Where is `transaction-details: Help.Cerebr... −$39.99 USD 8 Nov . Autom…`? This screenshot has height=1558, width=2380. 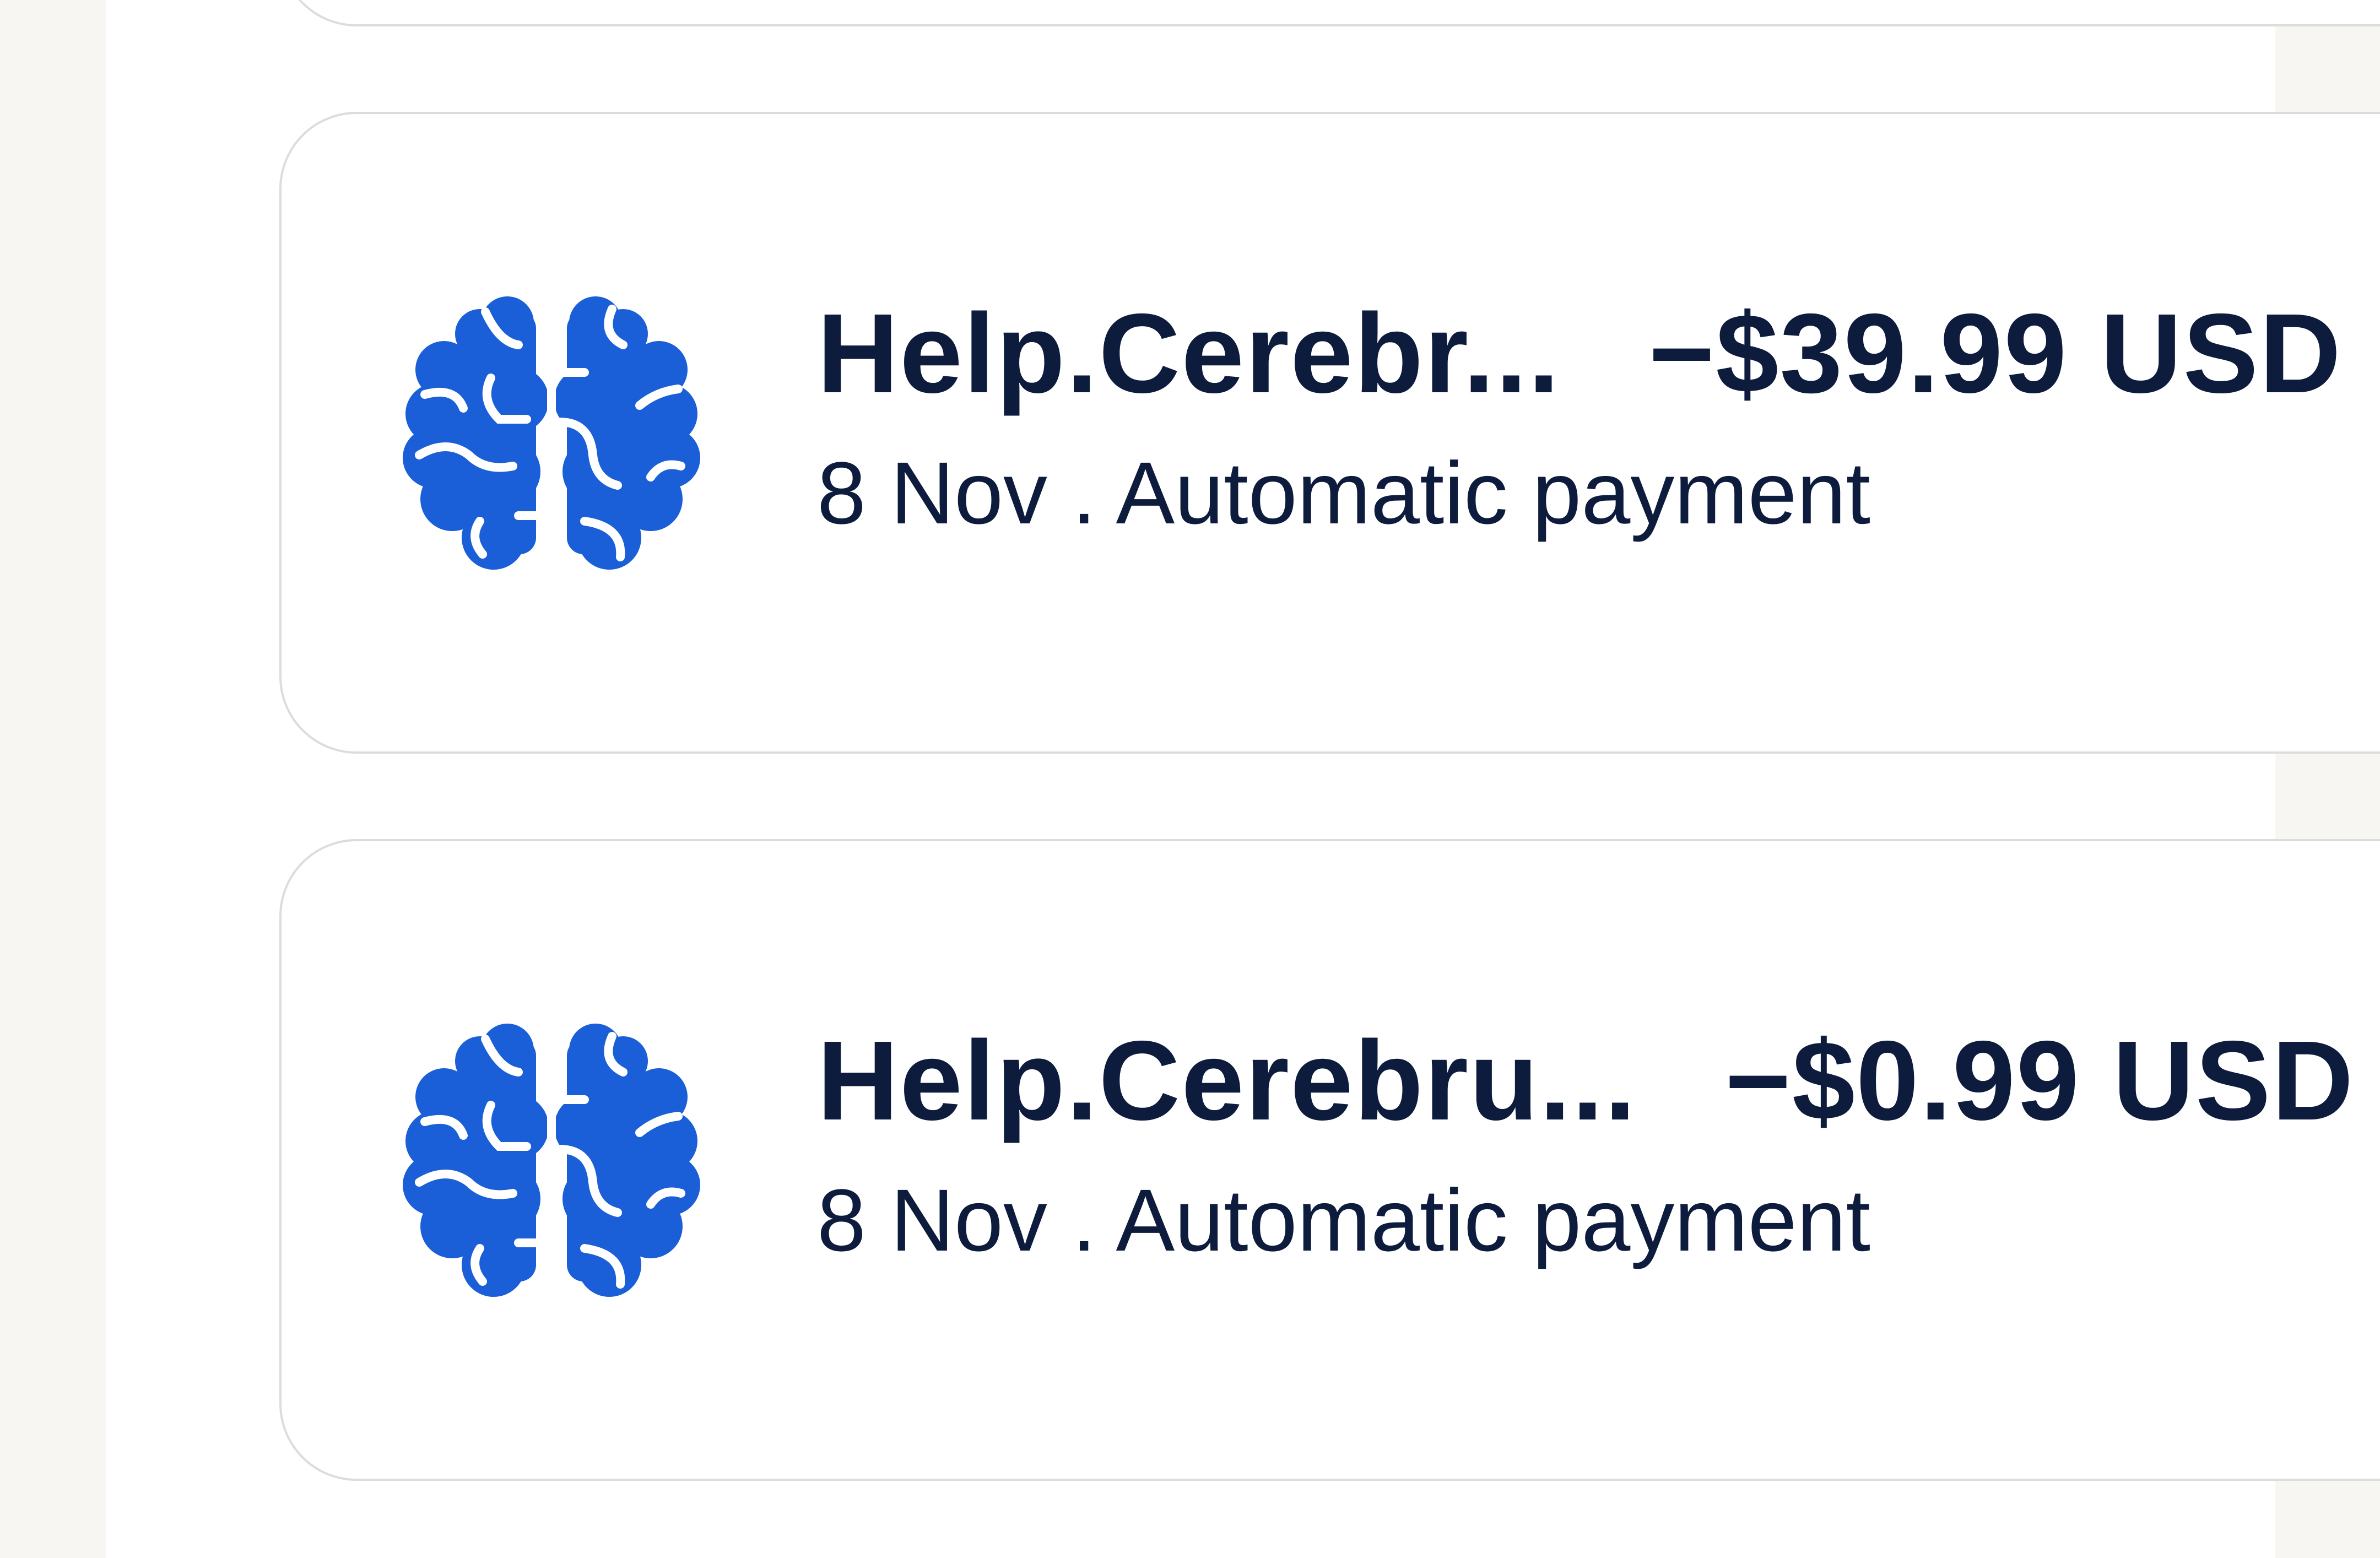
transaction-details: Help.Cerebr... −$39.99 USD 8 Nov . Autom… is located at coordinates (1598, 416).